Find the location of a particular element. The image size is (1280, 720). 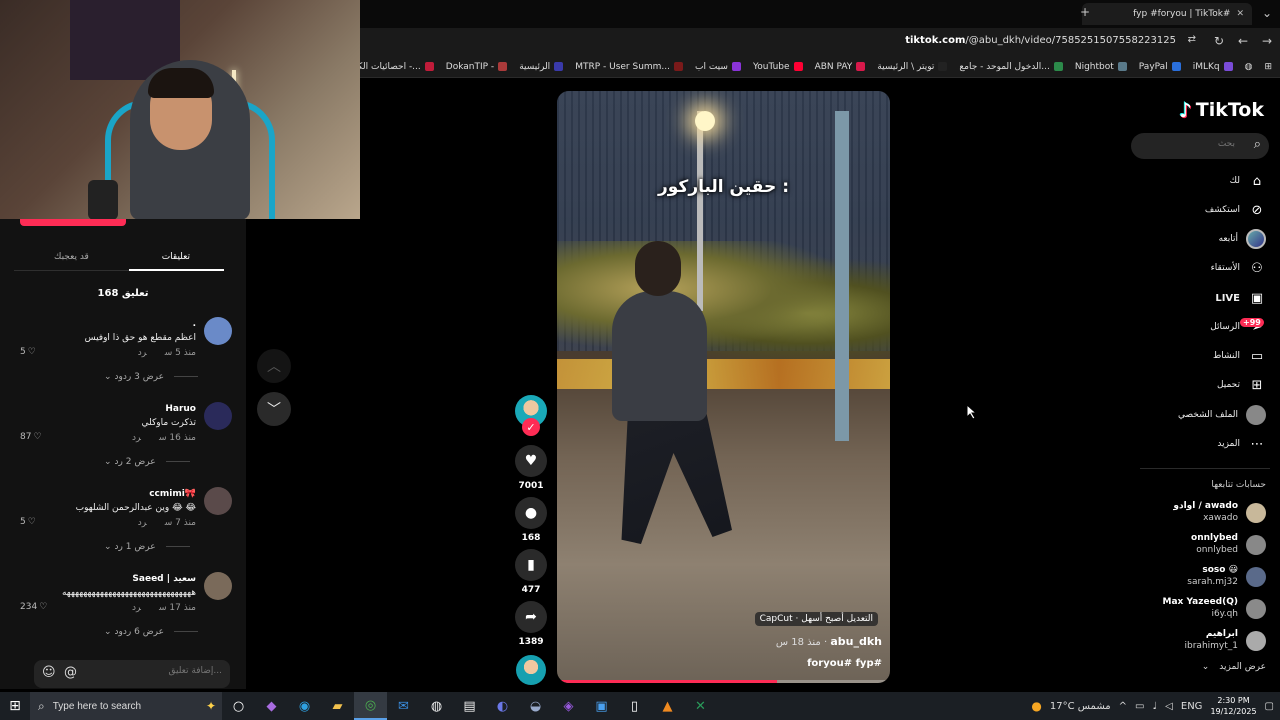

tab-comments: تعليقات is located at coordinates (176, 257).